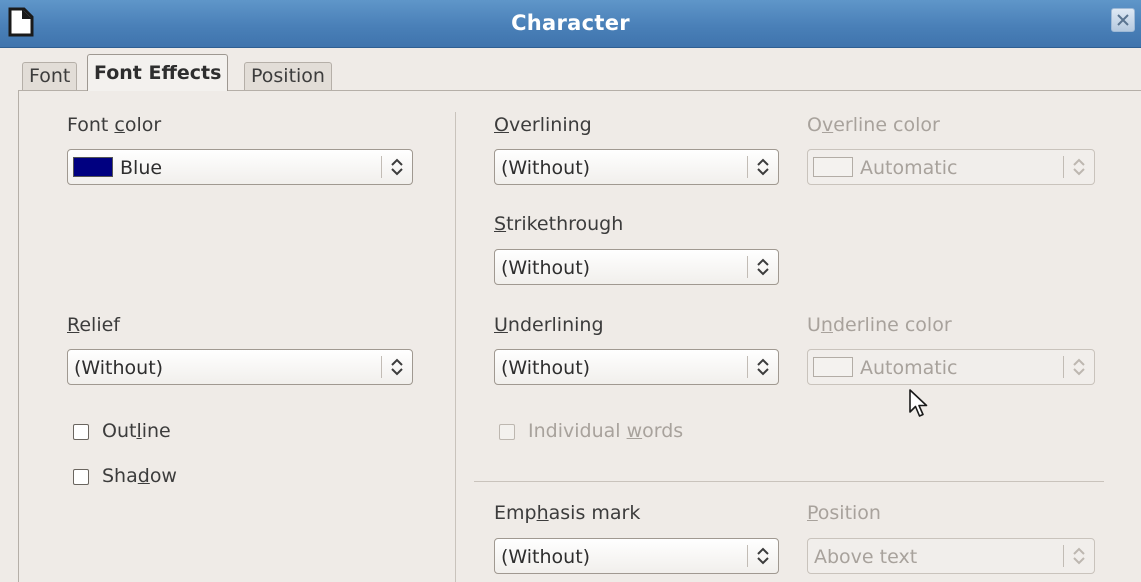 Image resolution: width=1141 pixels, height=582 pixels. I want to click on strikethrough-dropdown: (Without), so click(636, 267).